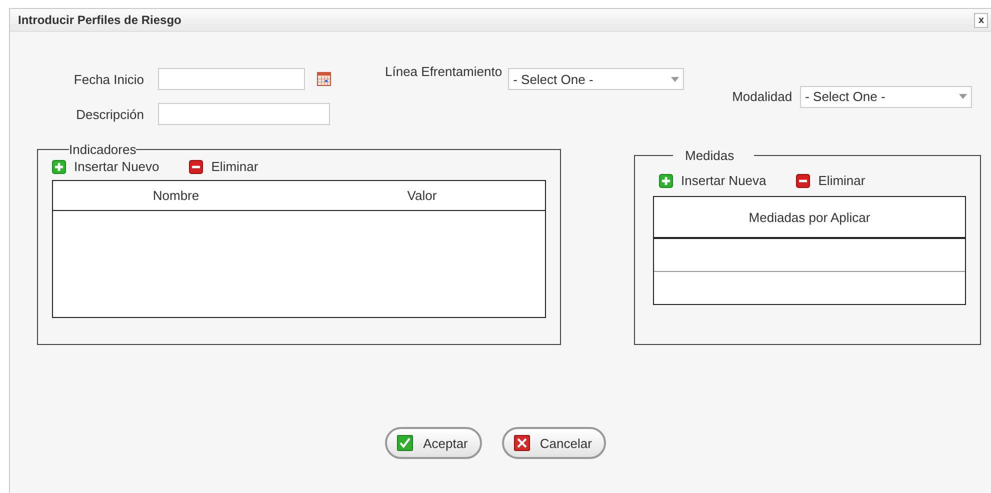 This screenshot has width=991, height=493. What do you see at coordinates (554, 443) in the screenshot?
I see `cancel-button: Cancelar` at bounding box center [554, 443].